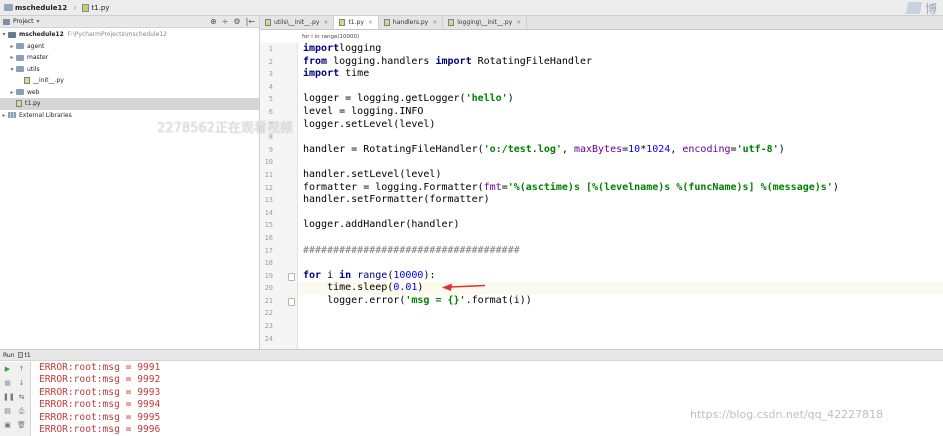 The width and height of the screenshot is (943, 436). What do you see at coordinates (23, 21) in the screenshot?
I see `project-panel-title: Project` at bounding box center [23, 21].